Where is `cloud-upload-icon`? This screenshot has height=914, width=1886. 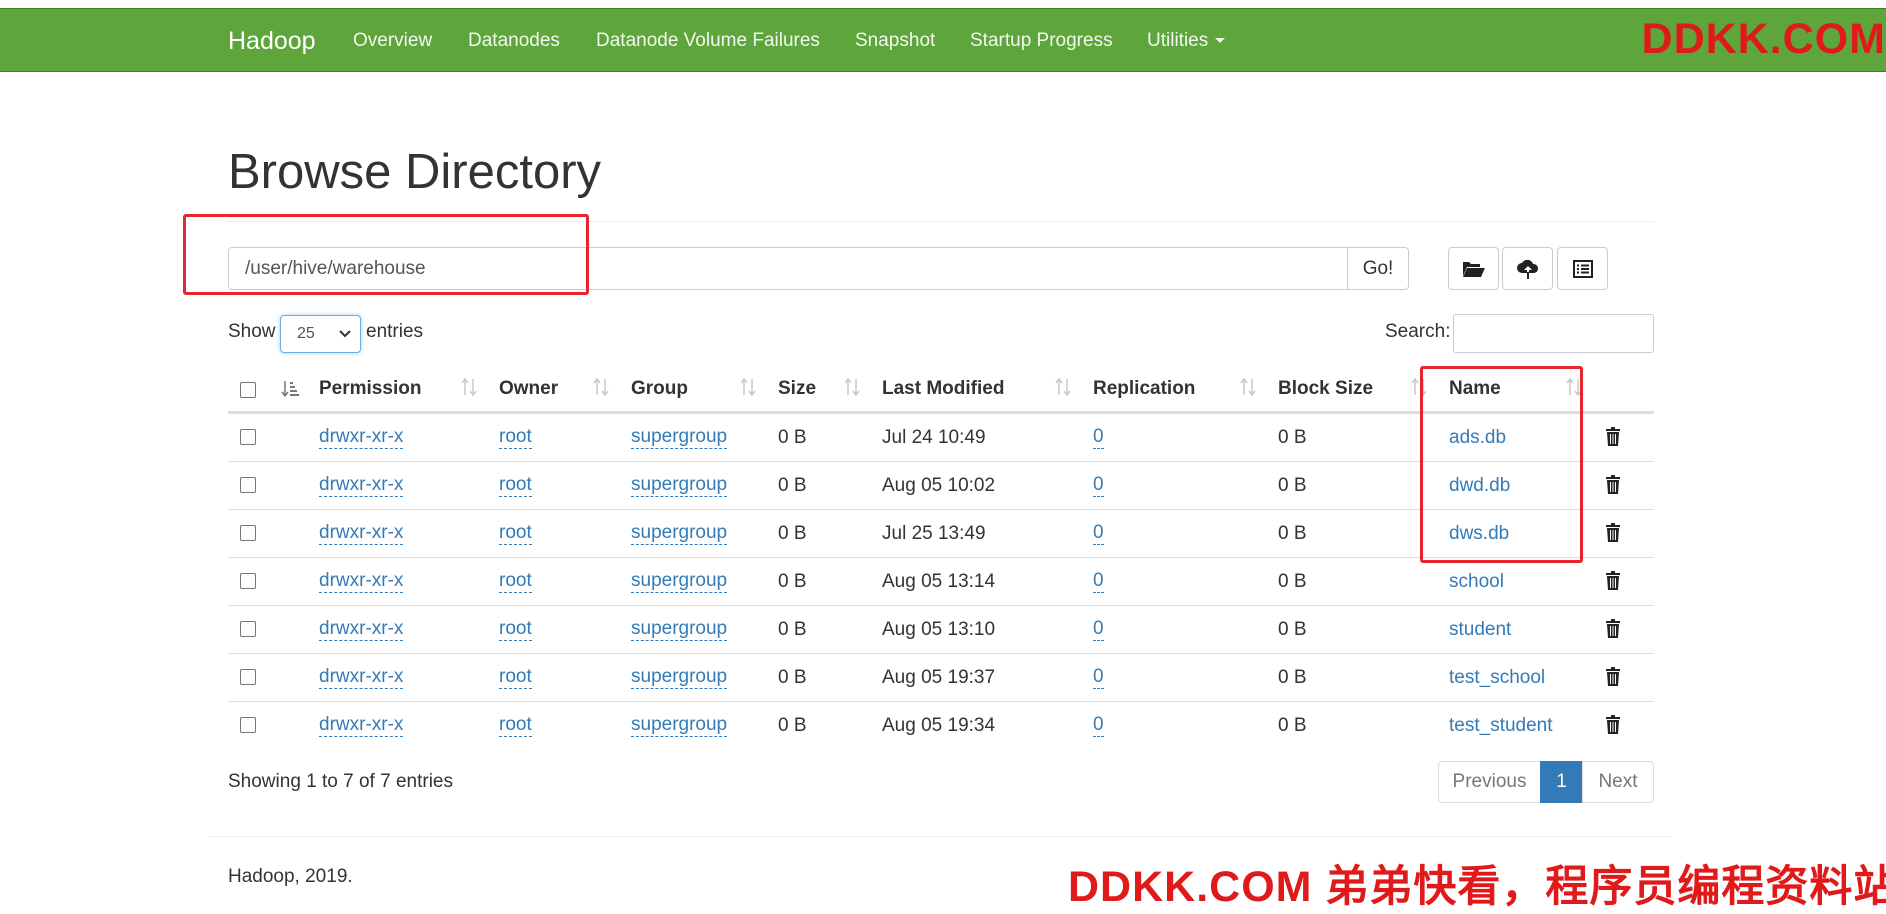 cloud-upload-icon is located at coordinates (1527, 269).